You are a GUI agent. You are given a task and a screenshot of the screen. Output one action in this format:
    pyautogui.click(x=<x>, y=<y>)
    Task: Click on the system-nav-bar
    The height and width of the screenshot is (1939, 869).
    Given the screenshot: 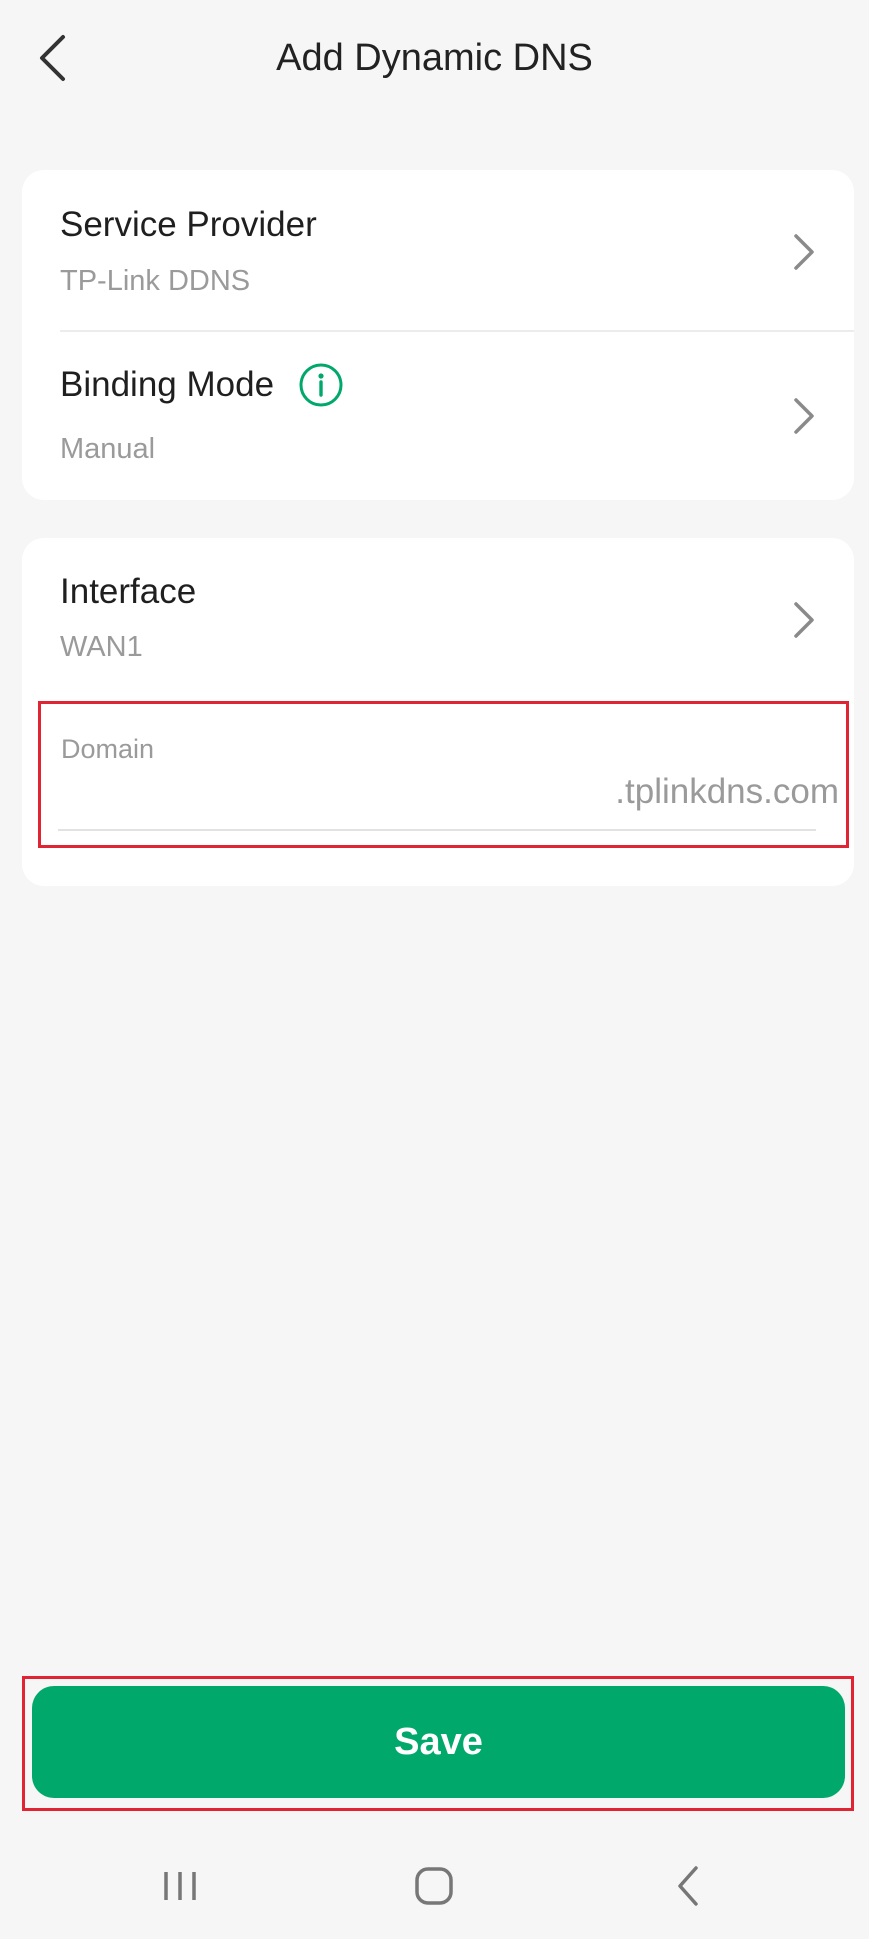 What is the action you would take?
    pyautogui.click(x=434, y=1889)
    